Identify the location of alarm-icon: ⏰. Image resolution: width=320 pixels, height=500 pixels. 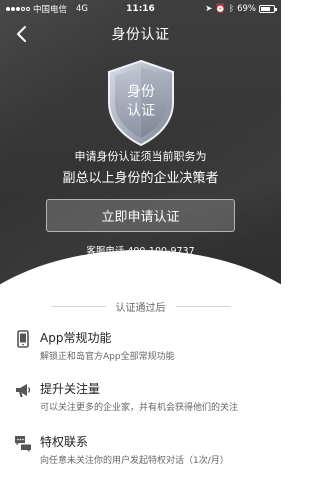
(220, 9).